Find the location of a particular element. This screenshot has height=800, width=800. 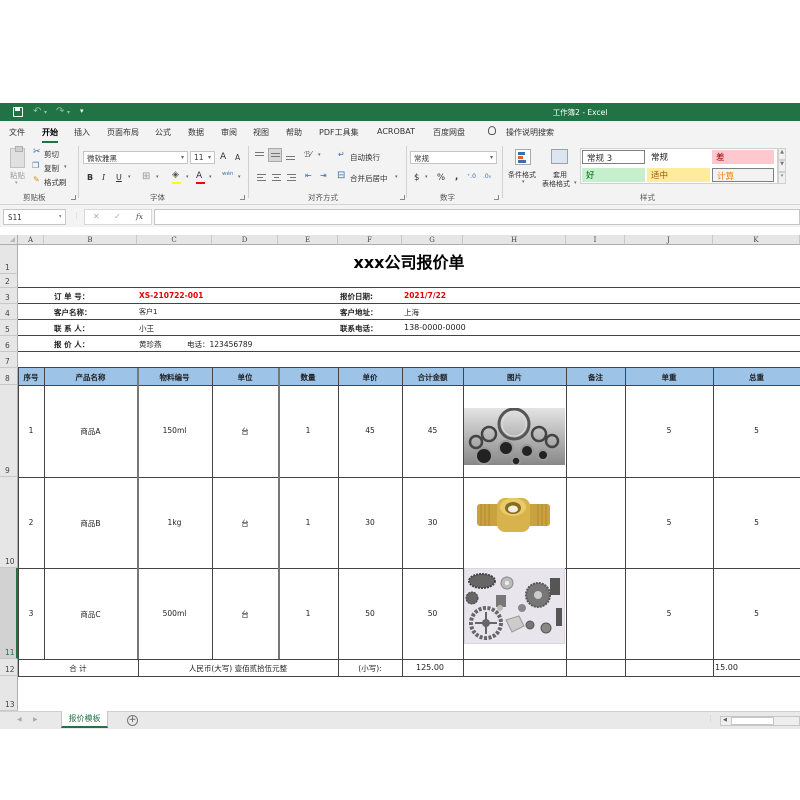

font-color-icon: A is located at coordinates (199, 176).